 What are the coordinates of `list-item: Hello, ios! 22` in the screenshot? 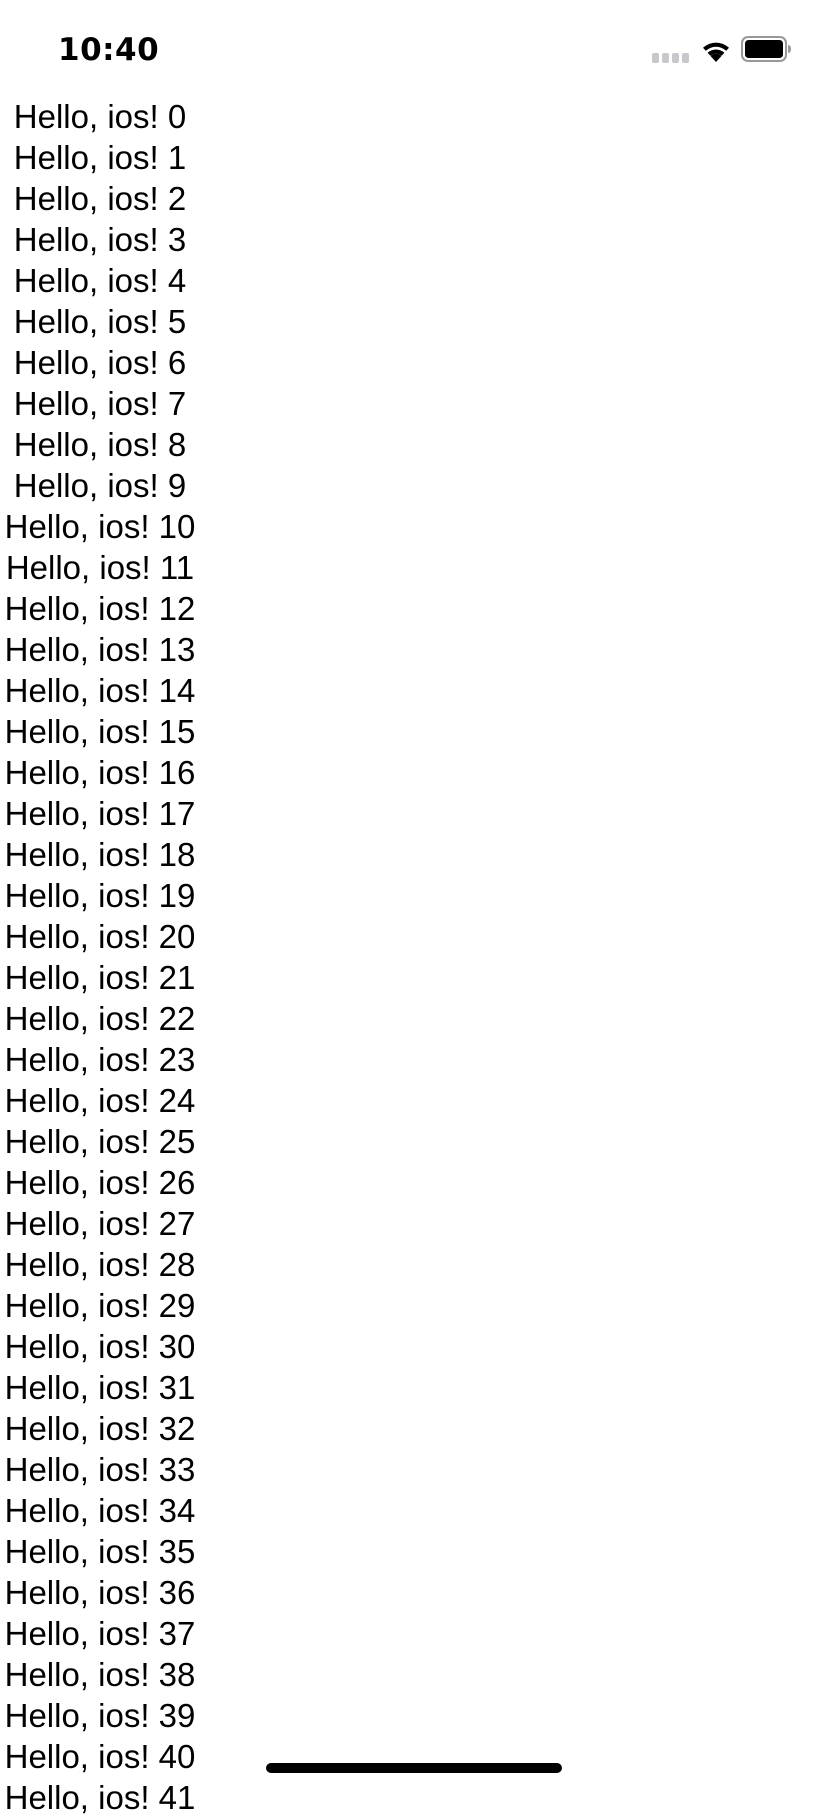 It's located at (100, 1018).